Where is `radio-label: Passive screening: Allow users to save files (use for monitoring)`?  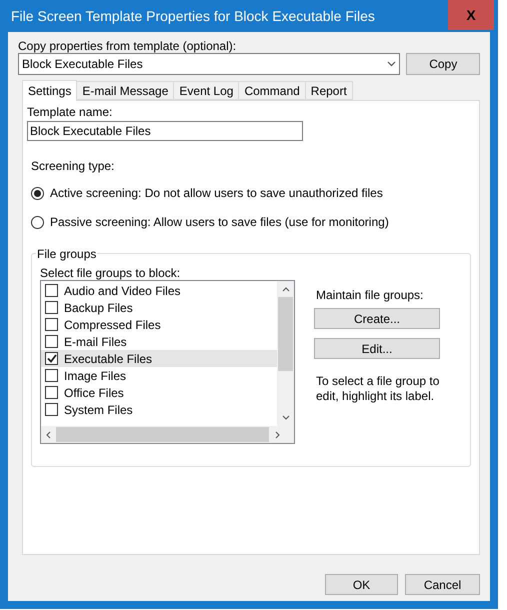 radio-label: Passive screening: Allow users to save files (use for monitoring) is located at coordinates (219, 222).